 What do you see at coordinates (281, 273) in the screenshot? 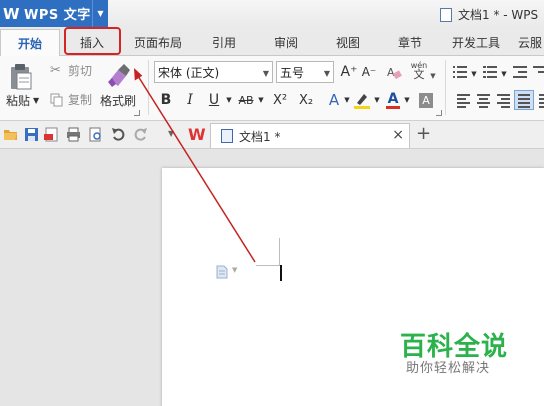
I see `text-cursor` at bounding box center [281, 273].